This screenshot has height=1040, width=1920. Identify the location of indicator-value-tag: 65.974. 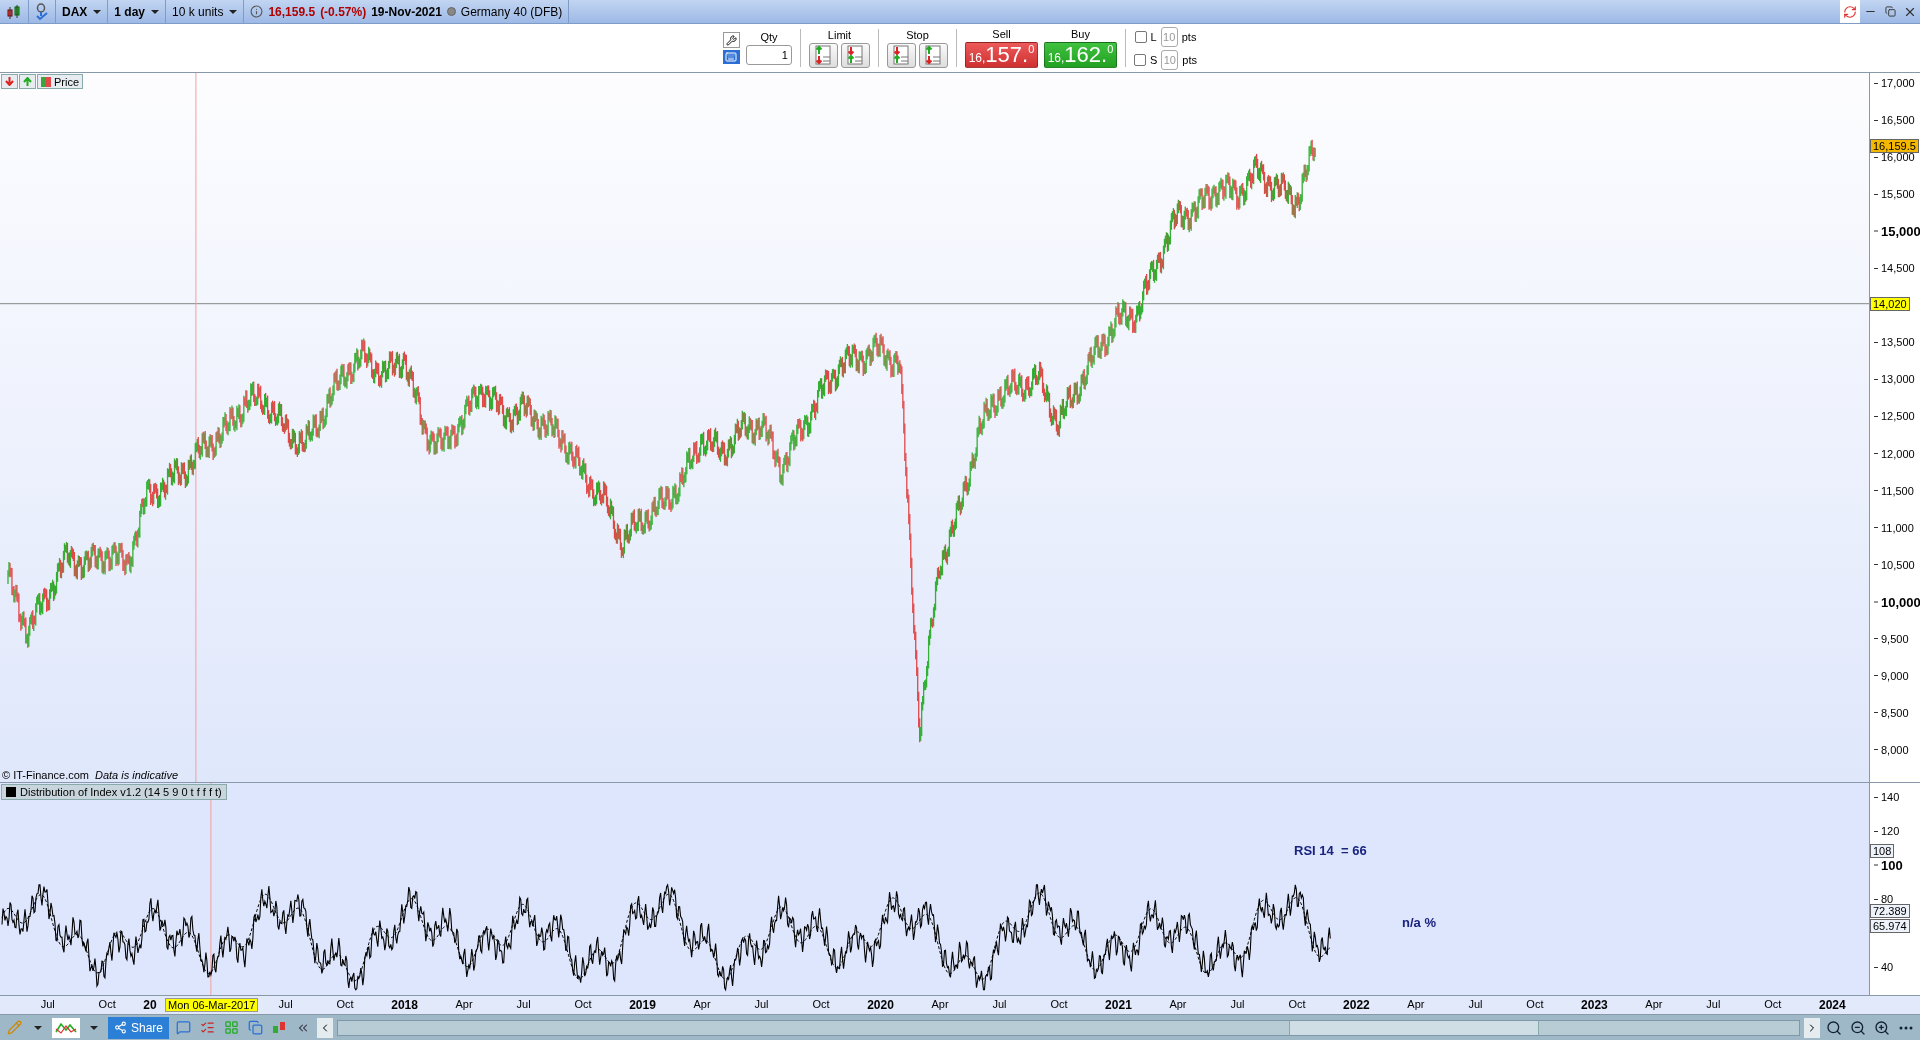
(1890, 926).